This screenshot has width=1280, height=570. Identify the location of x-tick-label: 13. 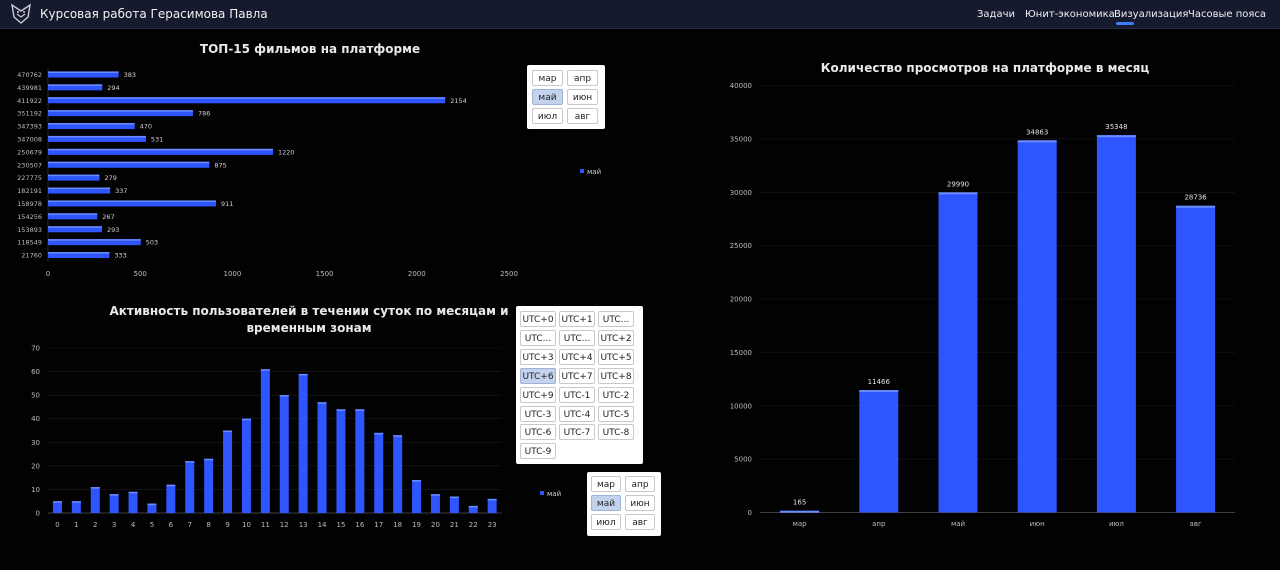
(303, 525).